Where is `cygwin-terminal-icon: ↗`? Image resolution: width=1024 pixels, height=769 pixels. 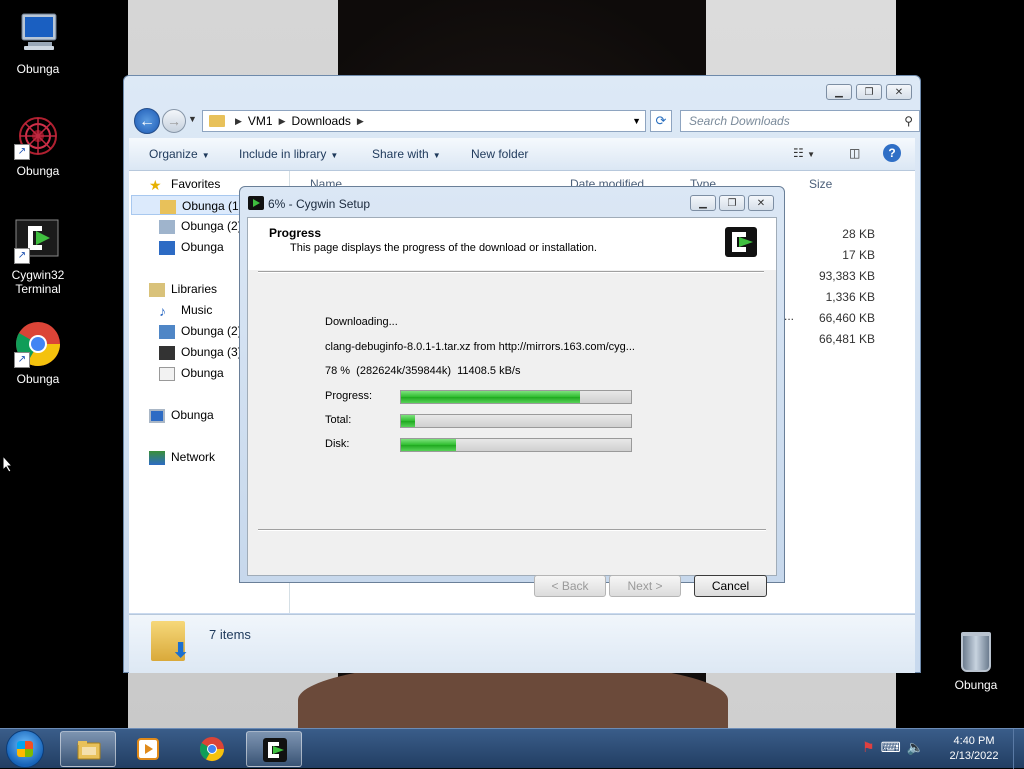
cygwin-terminal-icon: ↗ is located at coordinates (38, 240).